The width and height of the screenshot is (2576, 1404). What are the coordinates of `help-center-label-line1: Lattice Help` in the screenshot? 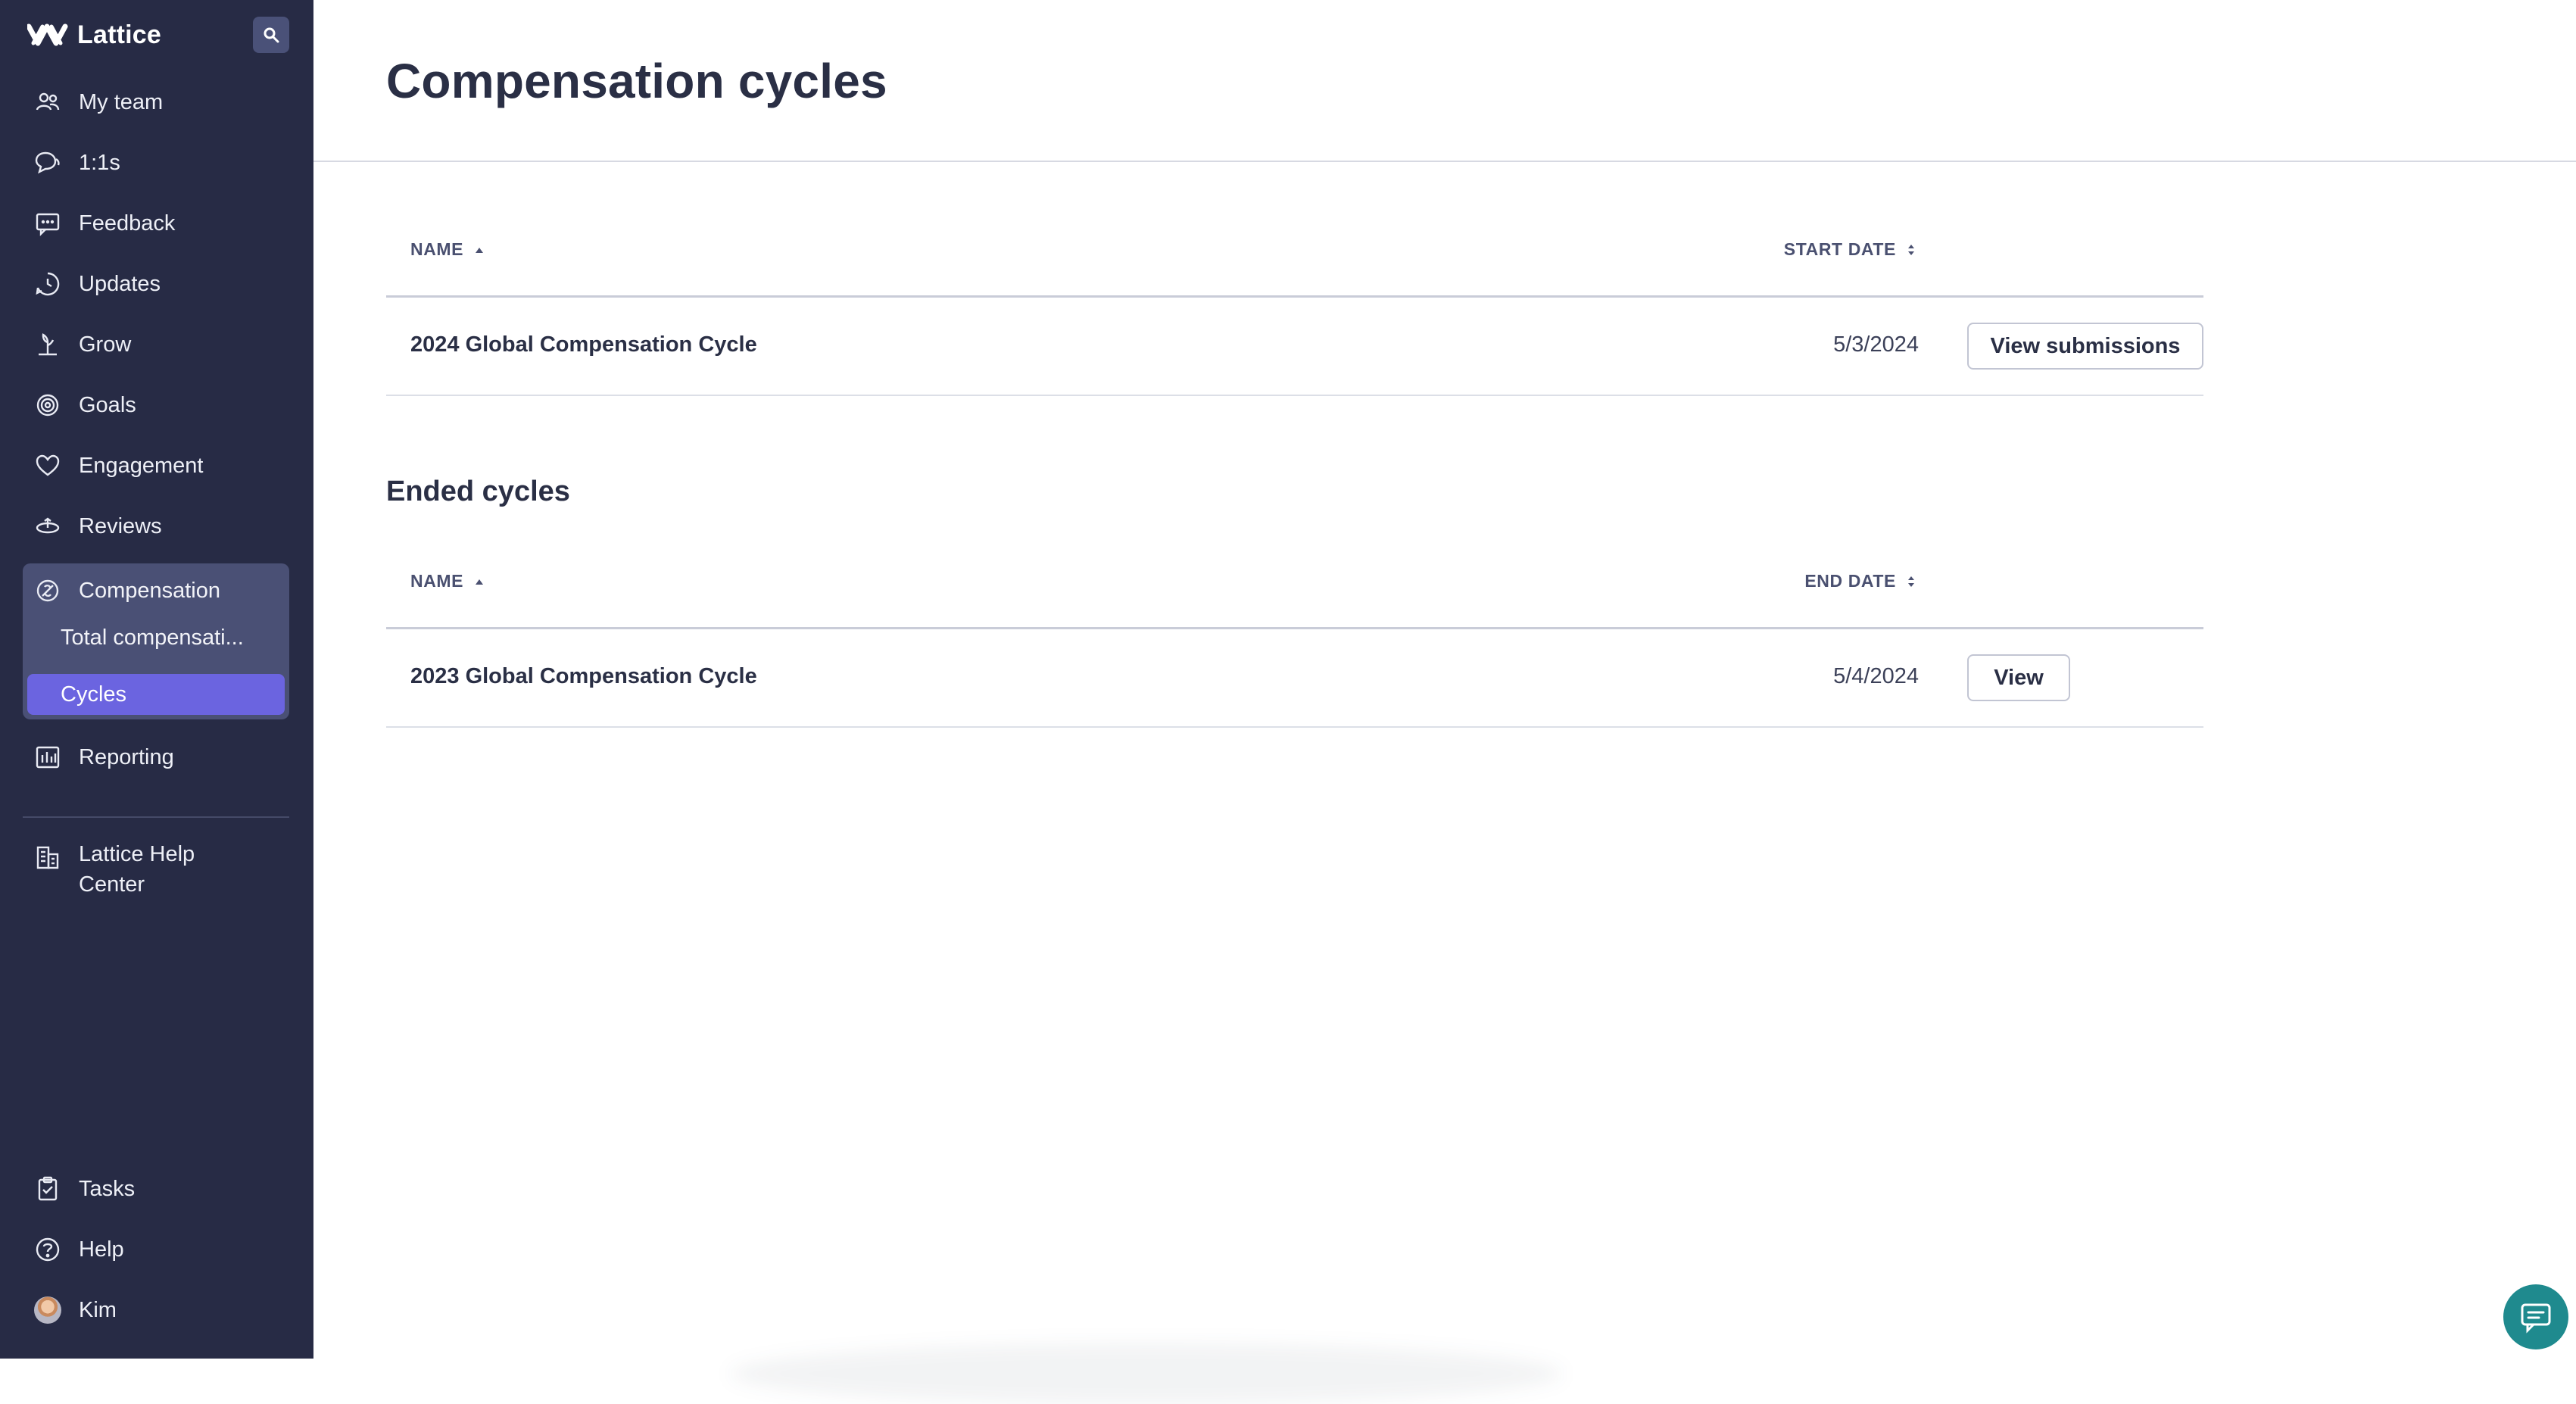 It's located at (137, 854).